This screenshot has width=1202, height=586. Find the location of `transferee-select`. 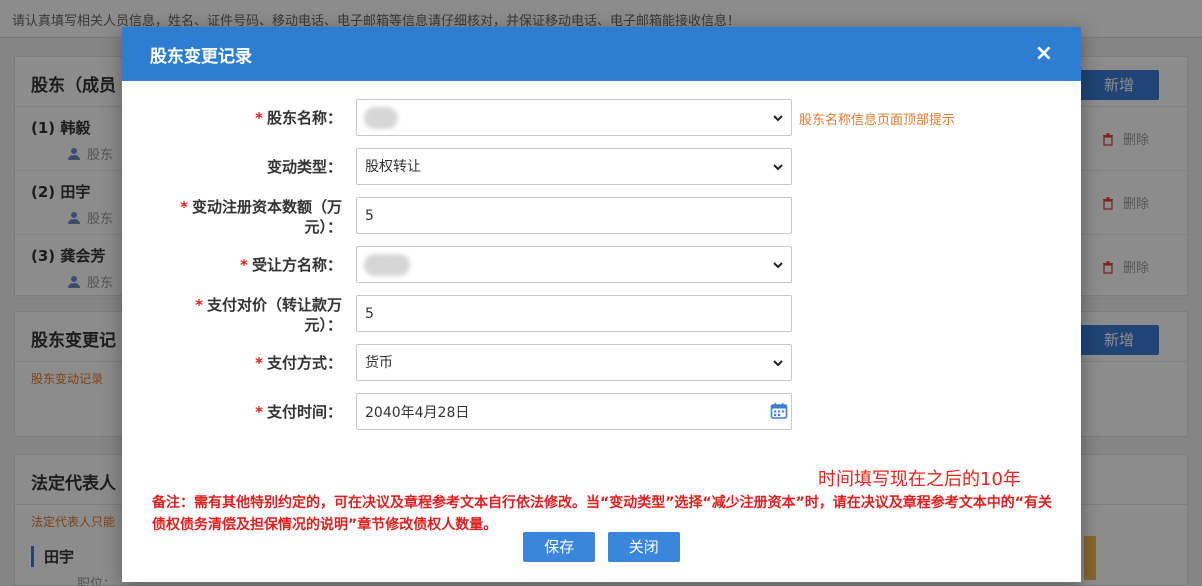

transferee-select is located at coordinates (574, 264).